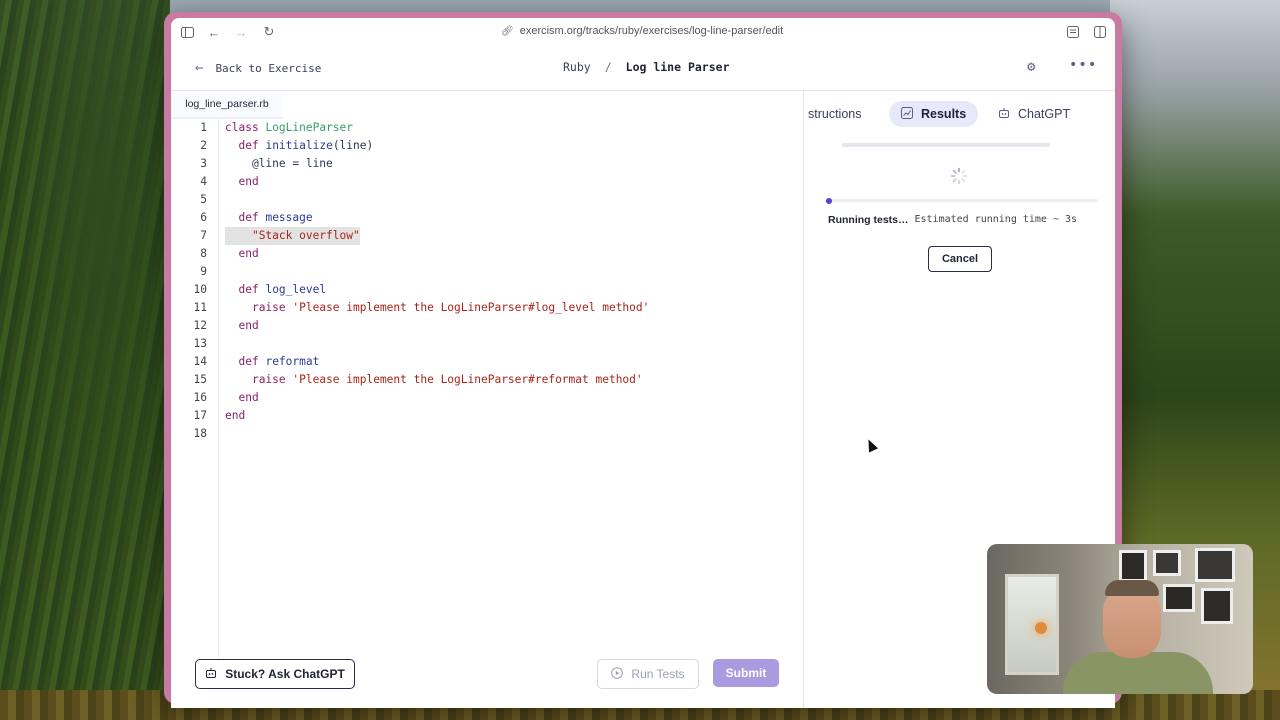  I want to click on line-number: 4, so click(203, 181).